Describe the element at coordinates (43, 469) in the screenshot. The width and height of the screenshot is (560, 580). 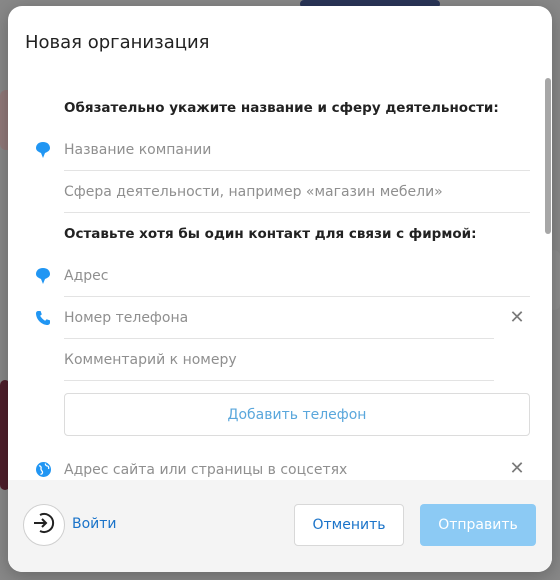
I see `globe-icon` at that location.